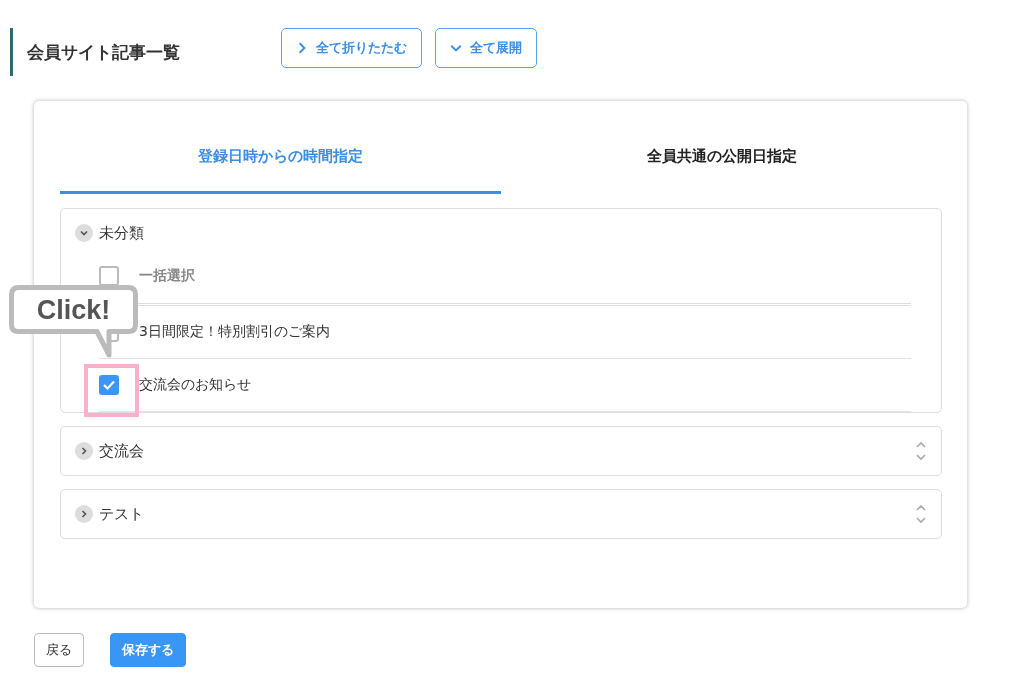  Describe the element at coordinates (167, 276) in the screenshot. I see `select-all-label: 一括選択` at that location.